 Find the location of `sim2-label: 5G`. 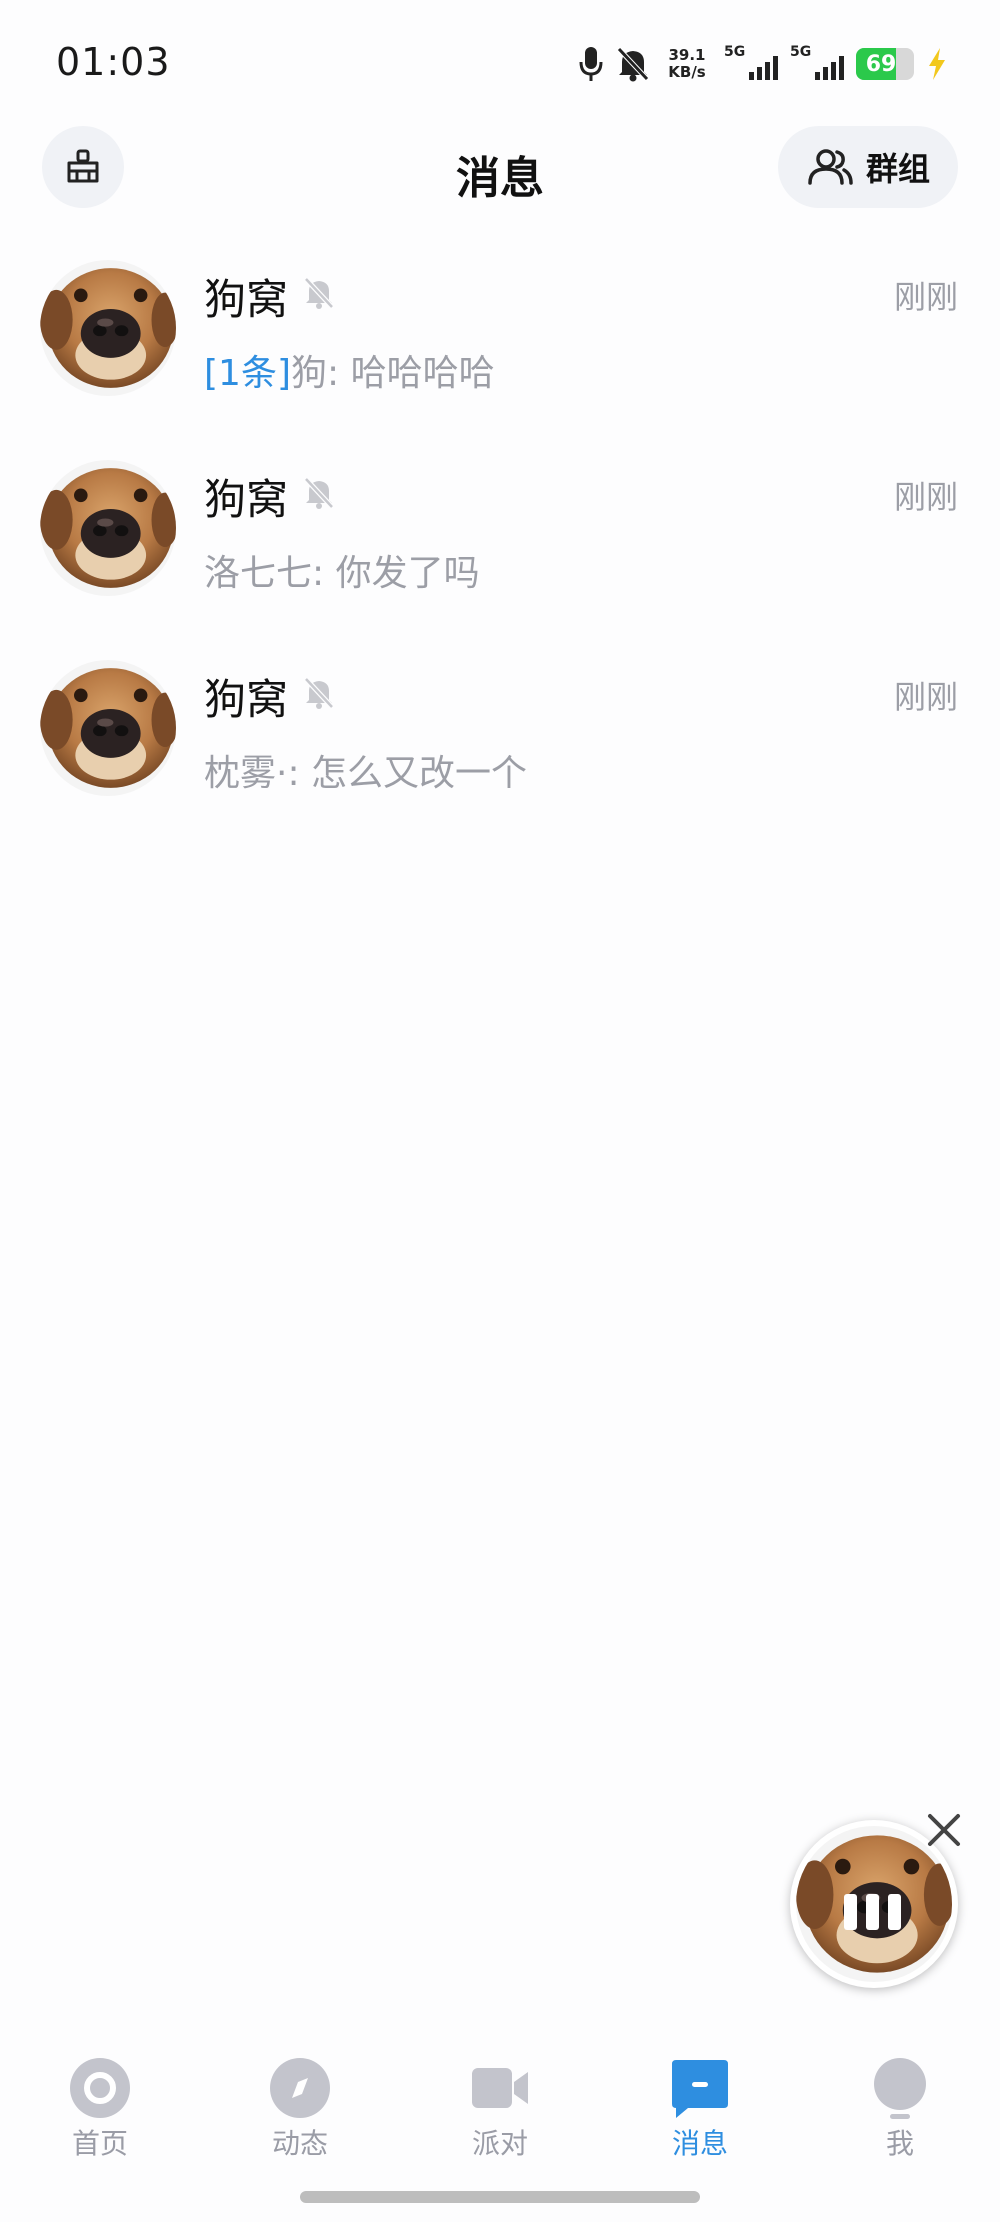

sim2-label: 5G is located at coordinates (801, 52).